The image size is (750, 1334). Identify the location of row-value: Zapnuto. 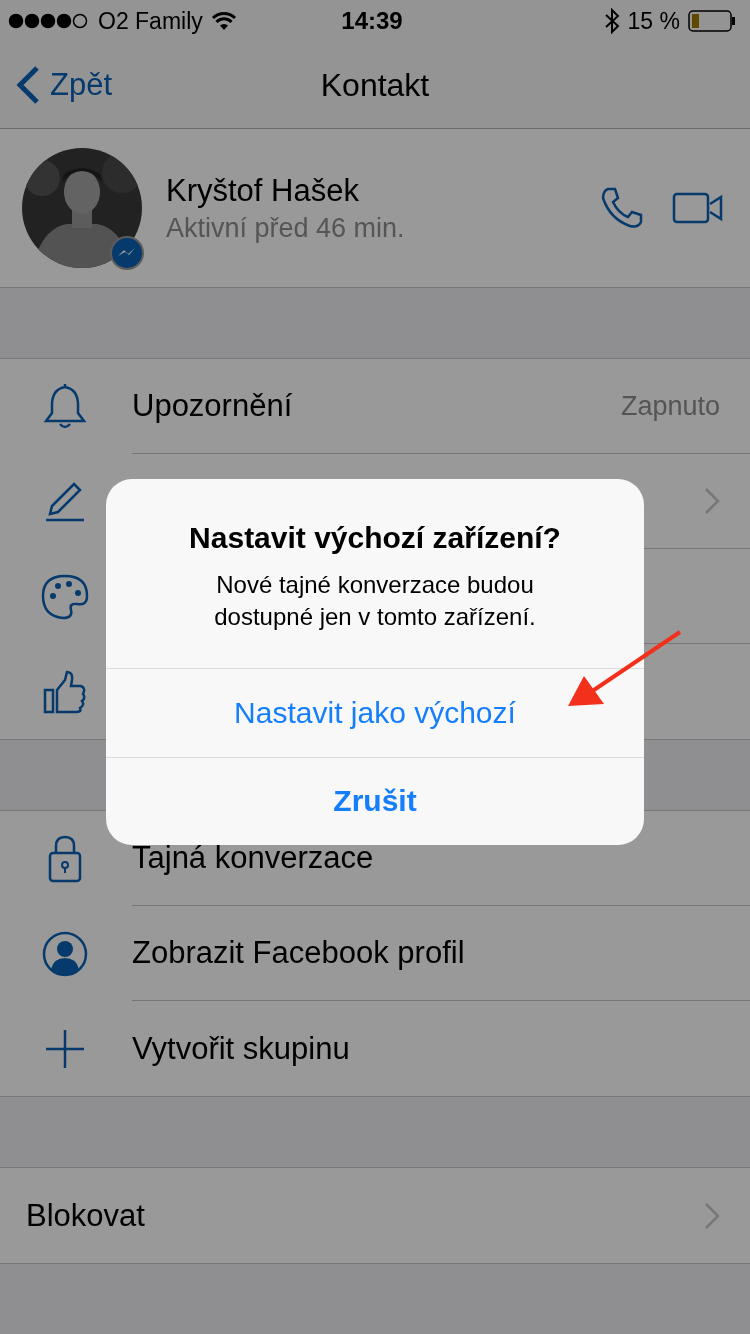
(670, 406).